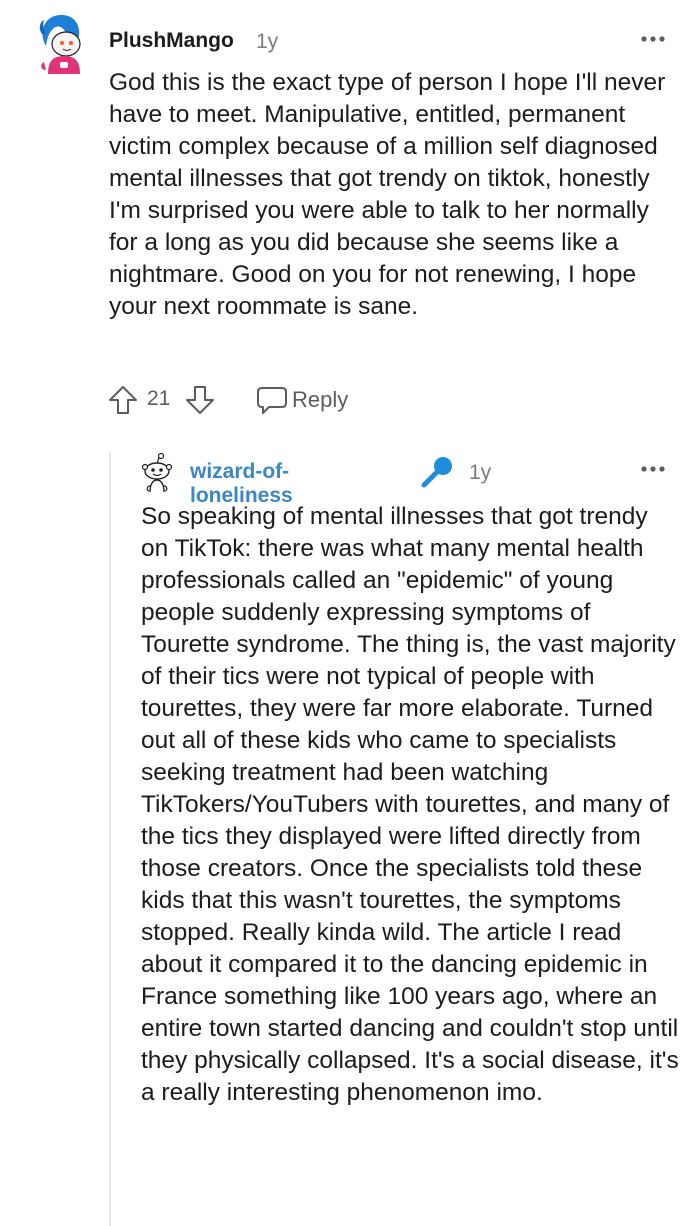  What do you see at coordinates (60, 43) in the screenshot?
I see `user-avatar-icon` at bounding box center [60, 43].